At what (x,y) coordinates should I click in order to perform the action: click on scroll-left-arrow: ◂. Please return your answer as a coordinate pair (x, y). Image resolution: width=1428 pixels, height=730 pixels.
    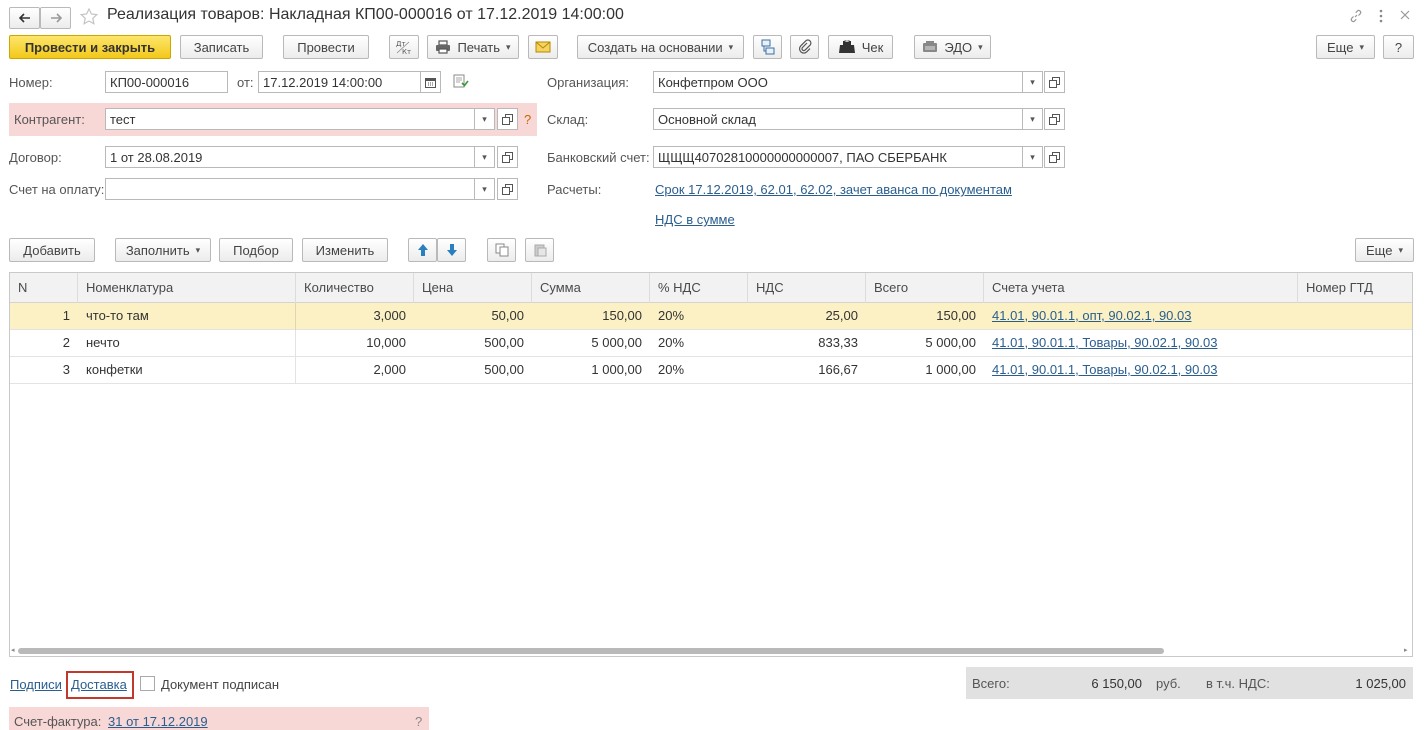
    Looking at the image, I should click on (13, 650).